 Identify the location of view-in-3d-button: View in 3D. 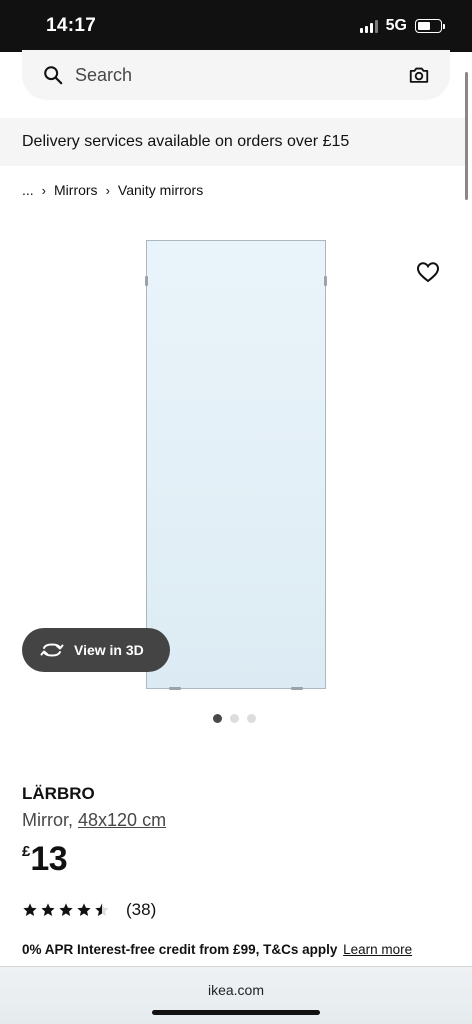
(96, 650).